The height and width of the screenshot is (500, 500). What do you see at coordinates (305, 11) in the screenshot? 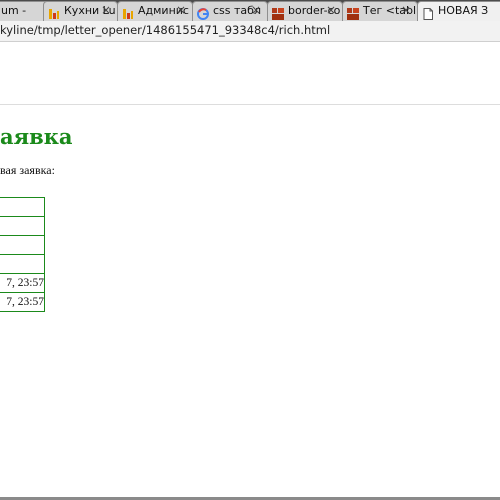
I see `tab-5: border-co ×` at bounding box center [305, 11].